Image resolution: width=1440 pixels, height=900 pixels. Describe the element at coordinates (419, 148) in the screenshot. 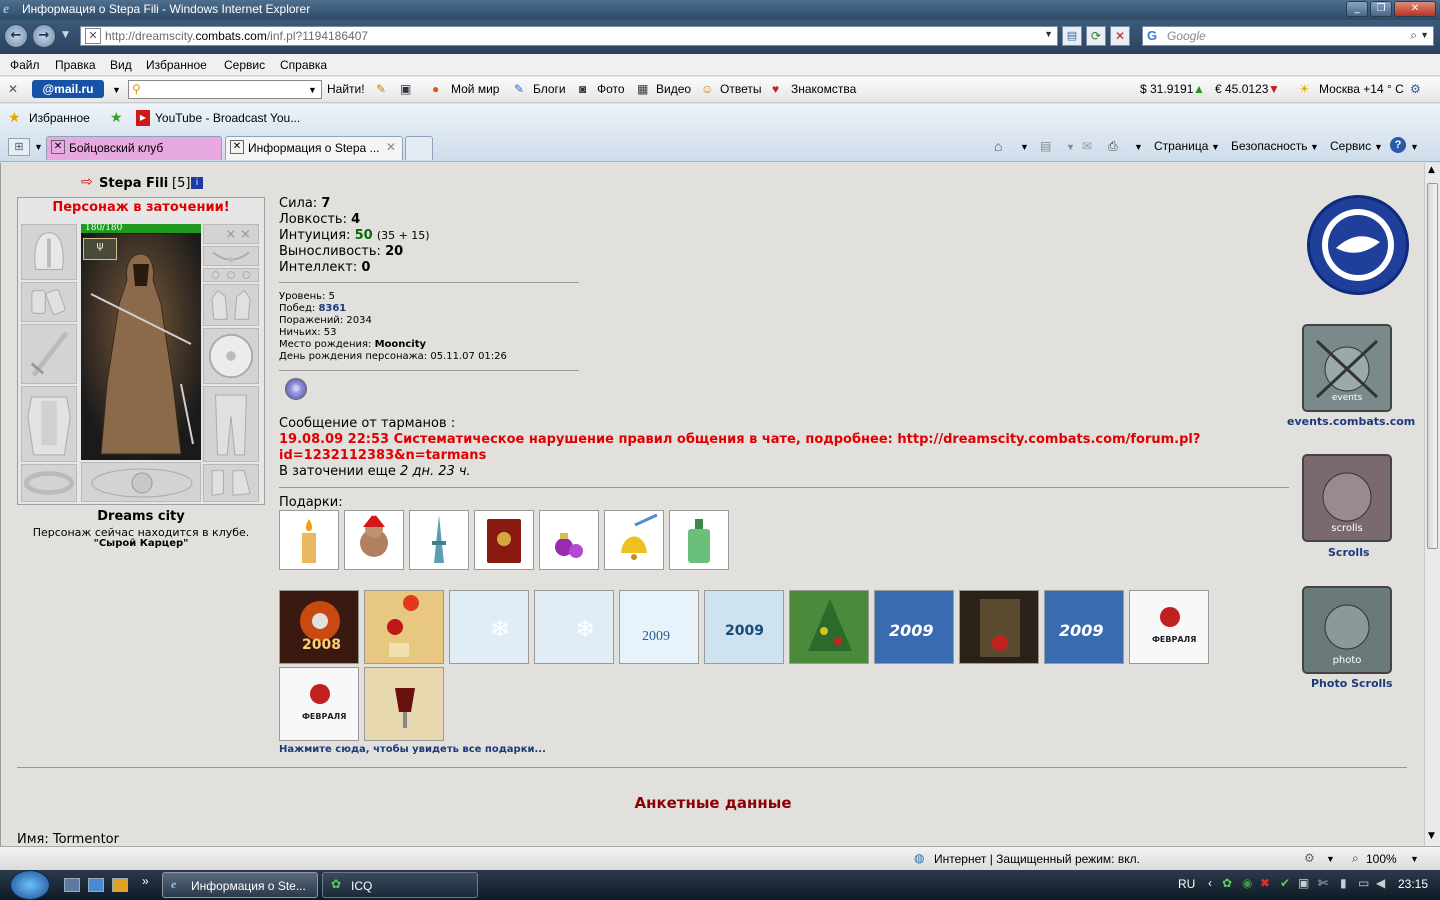

I see `new-tab-button` at that location.